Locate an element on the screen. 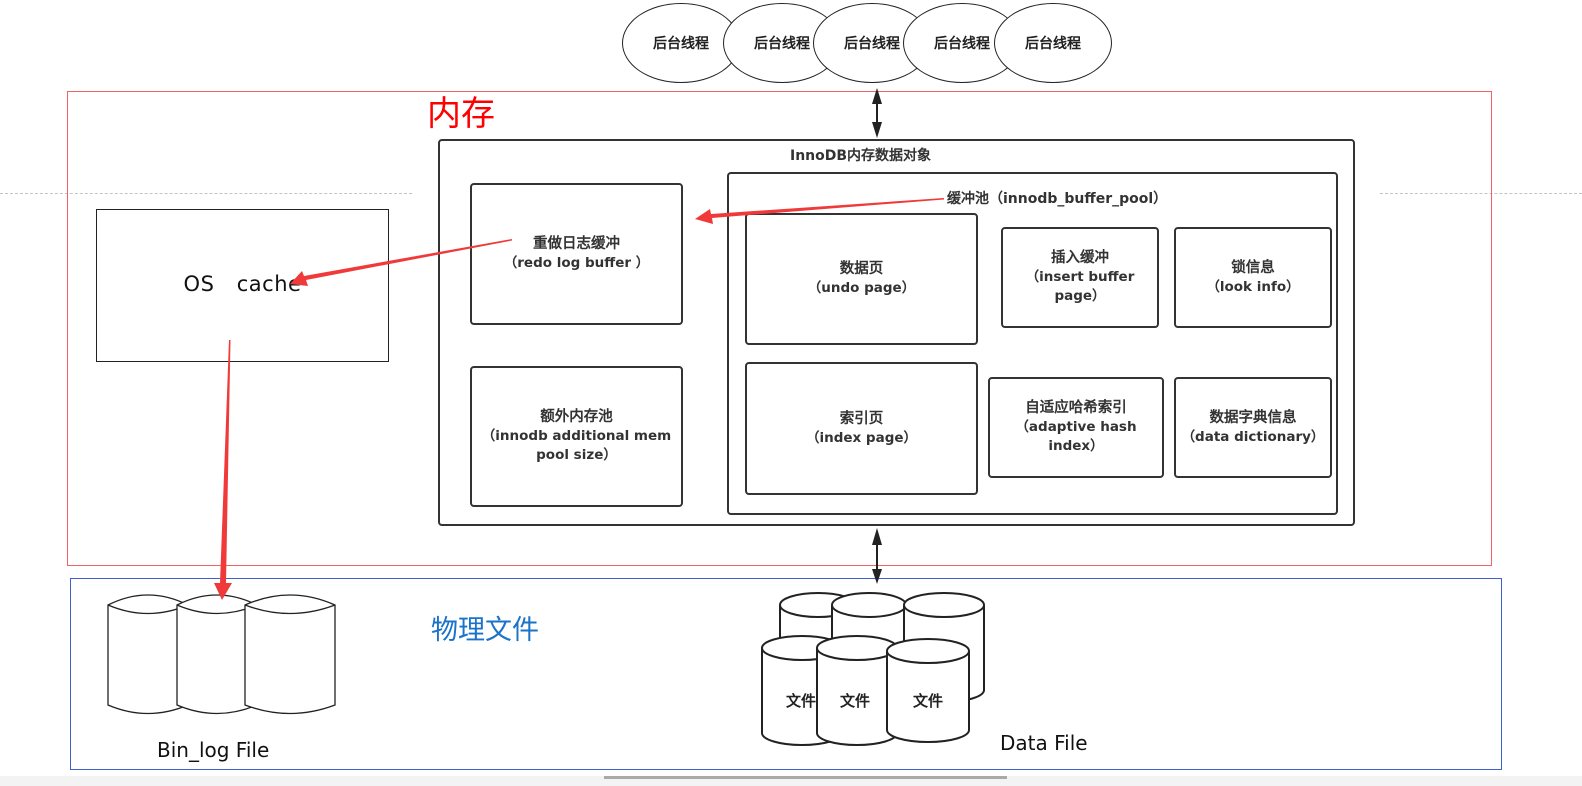 This screenshot has height=786, width=1582. buffer-pool-item-en: （data dictionary） is located at coordinates (1253, 436).